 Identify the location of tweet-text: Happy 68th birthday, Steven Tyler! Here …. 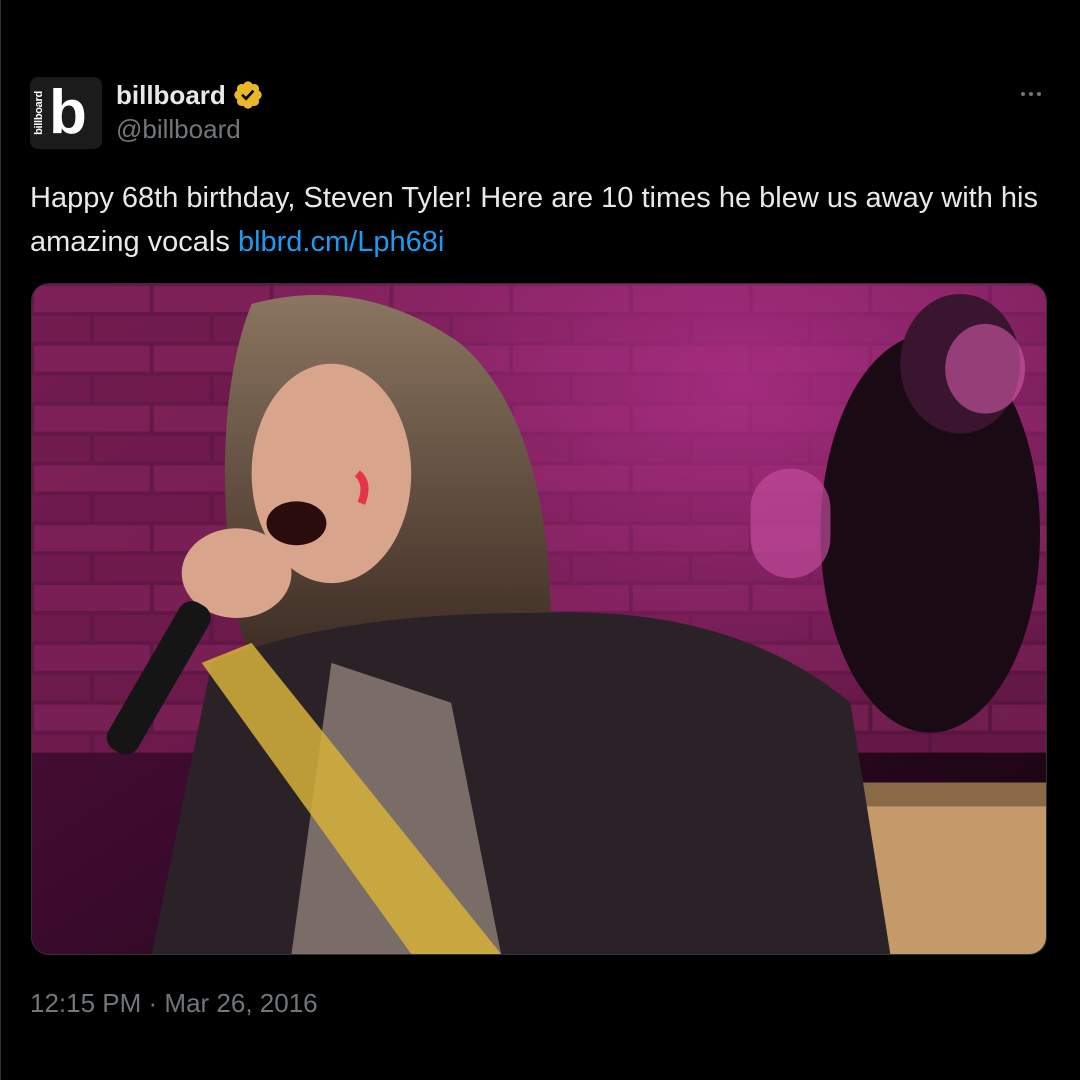
(535, 220).